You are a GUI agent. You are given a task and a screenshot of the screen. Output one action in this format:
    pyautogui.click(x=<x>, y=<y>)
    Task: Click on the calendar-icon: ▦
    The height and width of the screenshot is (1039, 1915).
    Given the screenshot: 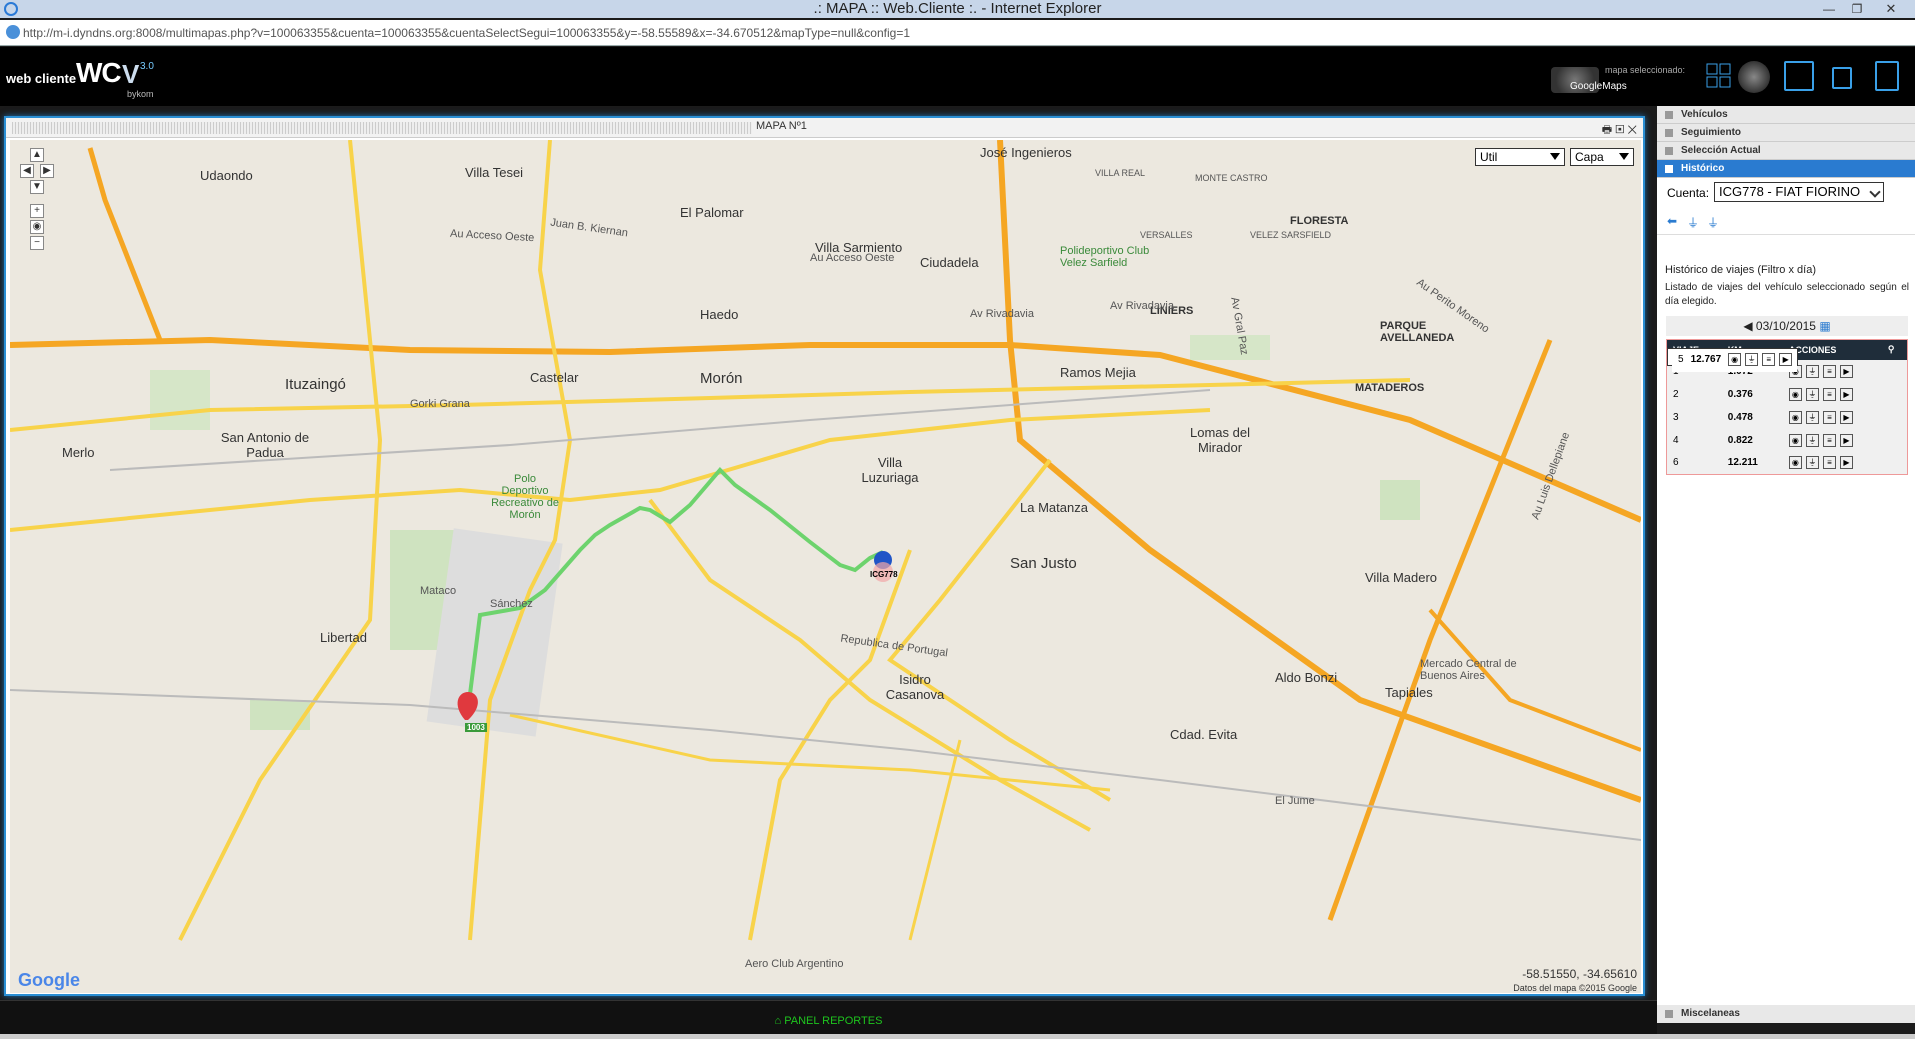 What is the action you would take?
    pyautogui.click(x=1824, y=326)
    